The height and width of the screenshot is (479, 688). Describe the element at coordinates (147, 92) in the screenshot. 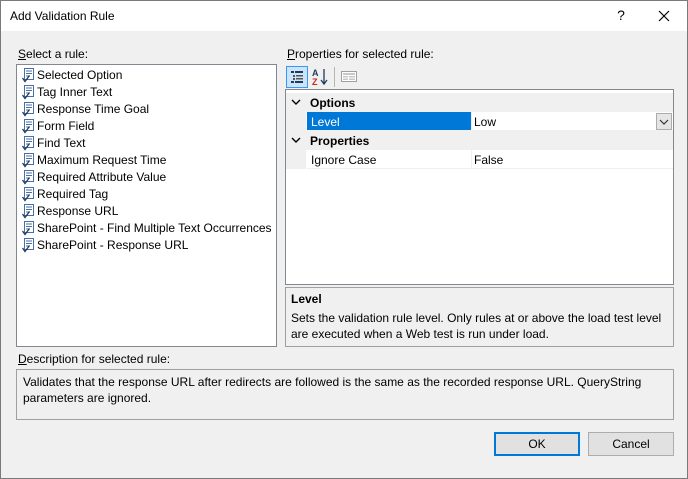

I see `rule-list-item: Tag Inner Text` at that location.